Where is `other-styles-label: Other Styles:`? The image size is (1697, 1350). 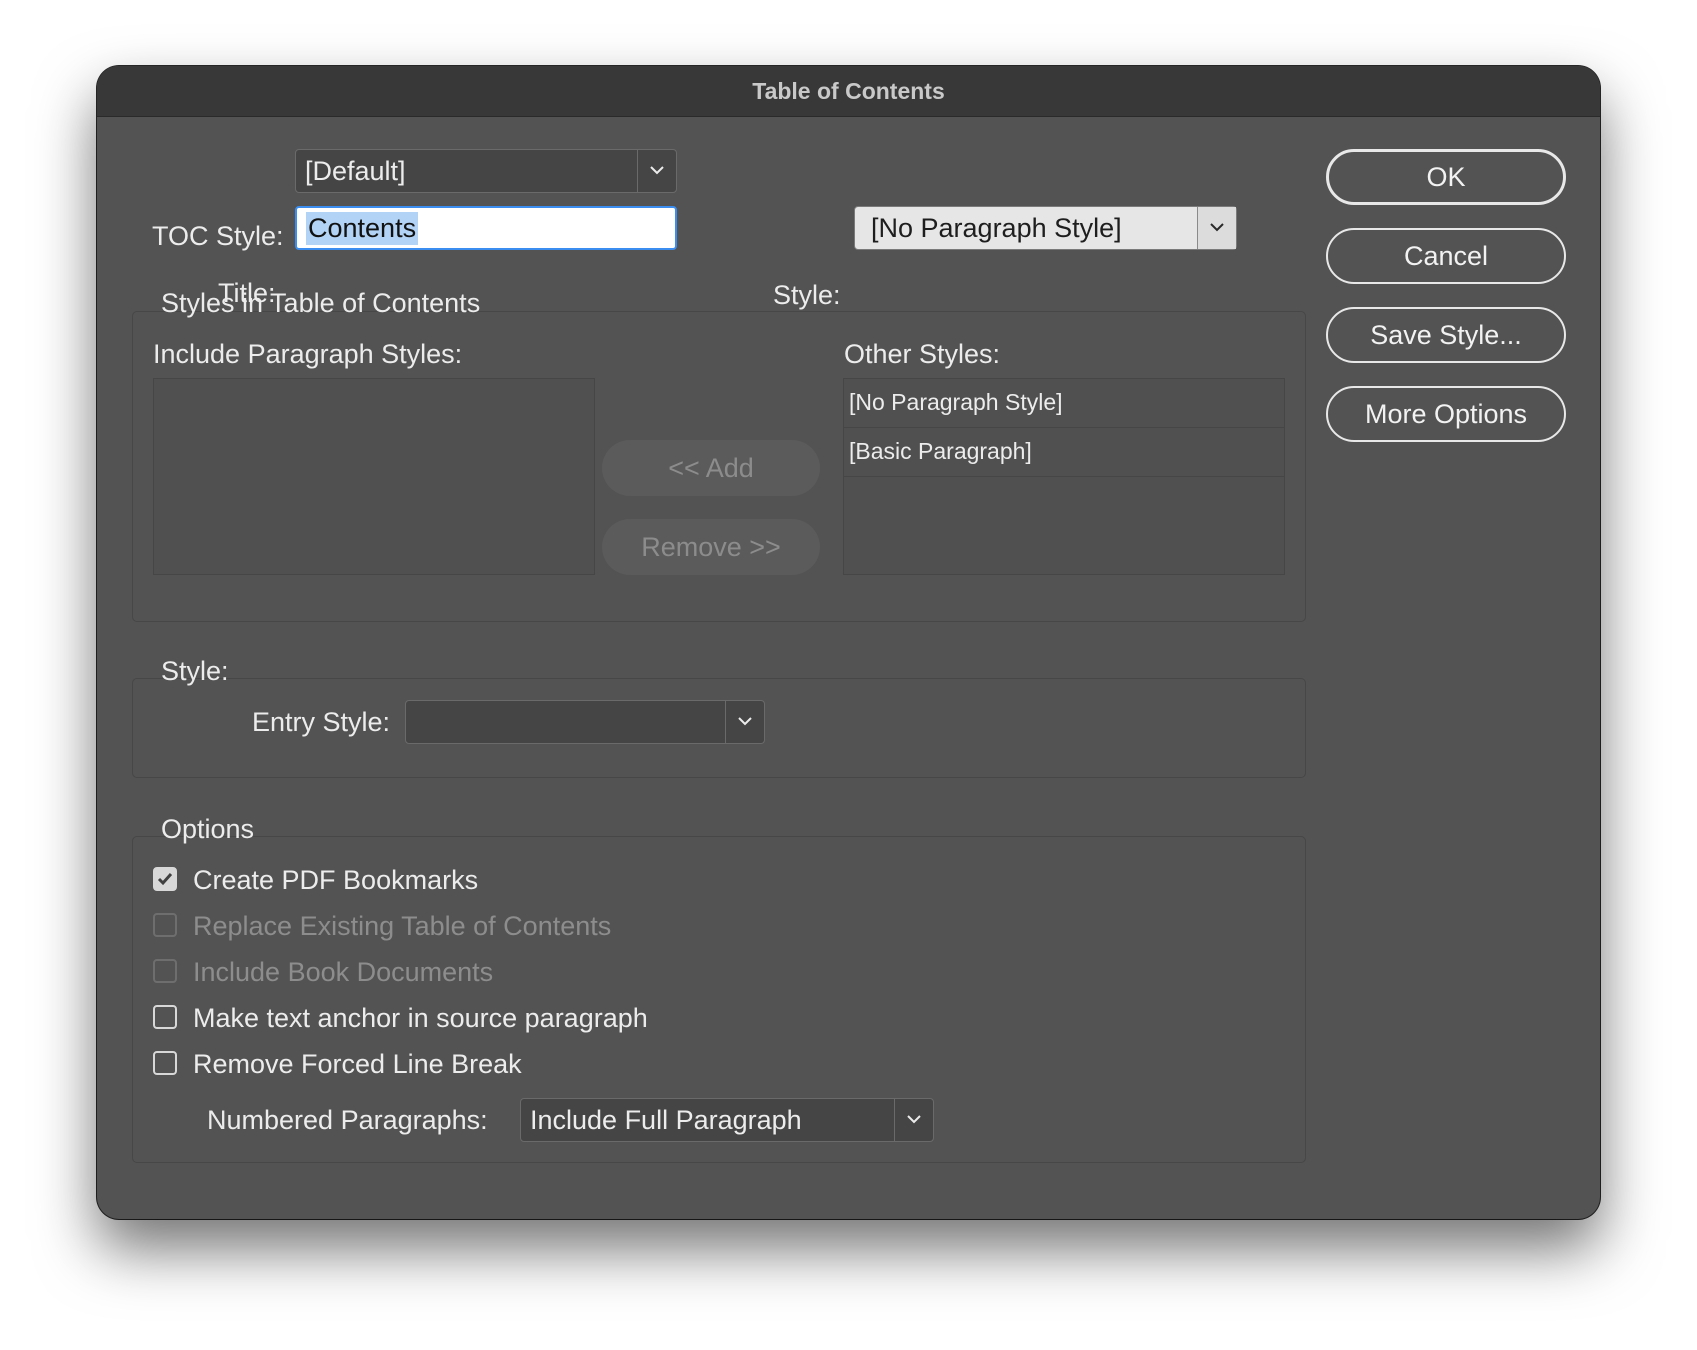
other-styles-label: Other Styles: is located at coordinates (922, 354).